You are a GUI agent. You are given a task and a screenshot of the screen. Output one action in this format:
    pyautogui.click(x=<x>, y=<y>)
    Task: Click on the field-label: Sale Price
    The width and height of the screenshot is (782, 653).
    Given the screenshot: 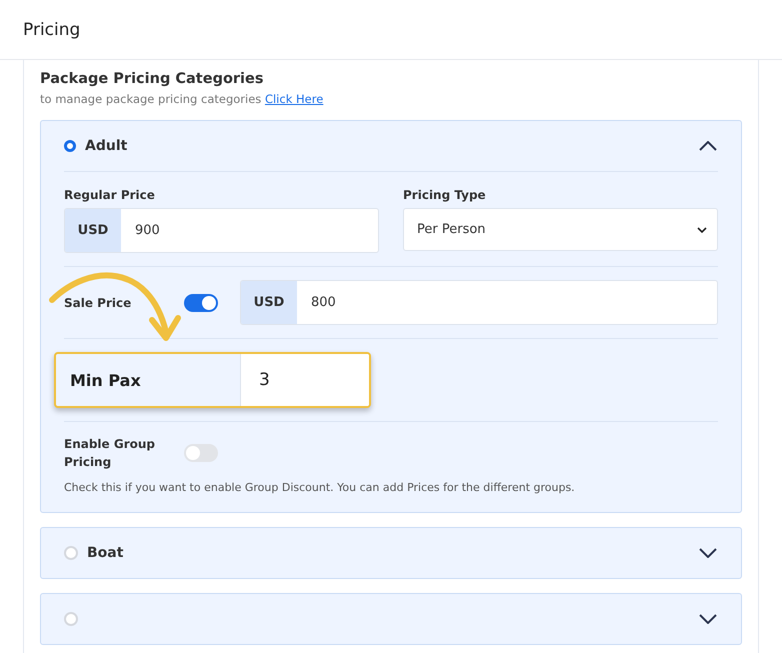 What is the action you would take?
    pyautogui.click(x=98, y=303)
    